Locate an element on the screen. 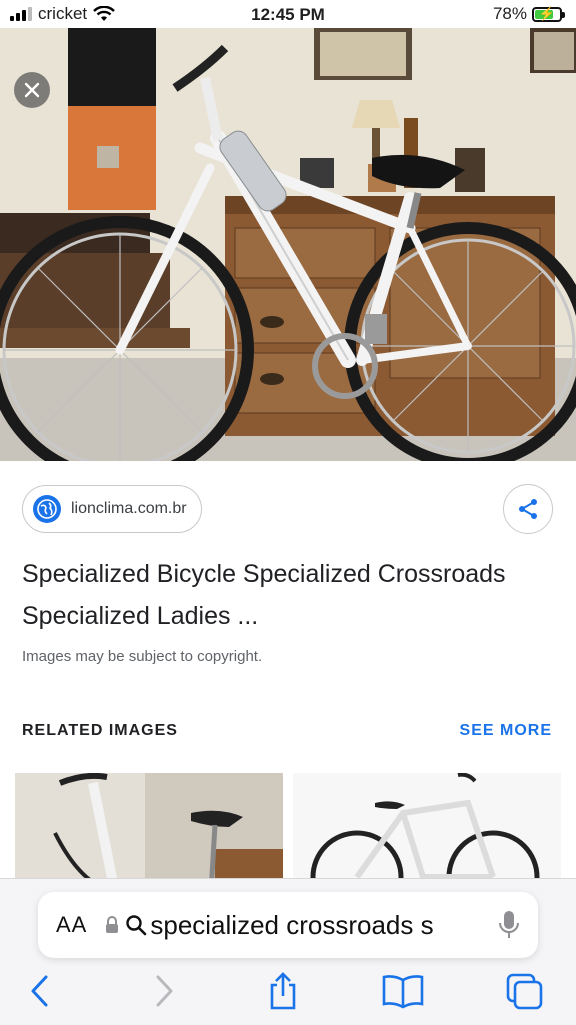 The image size is (576, 1025). see-more-link: SEE MORE is located at coordinates (506, 731).